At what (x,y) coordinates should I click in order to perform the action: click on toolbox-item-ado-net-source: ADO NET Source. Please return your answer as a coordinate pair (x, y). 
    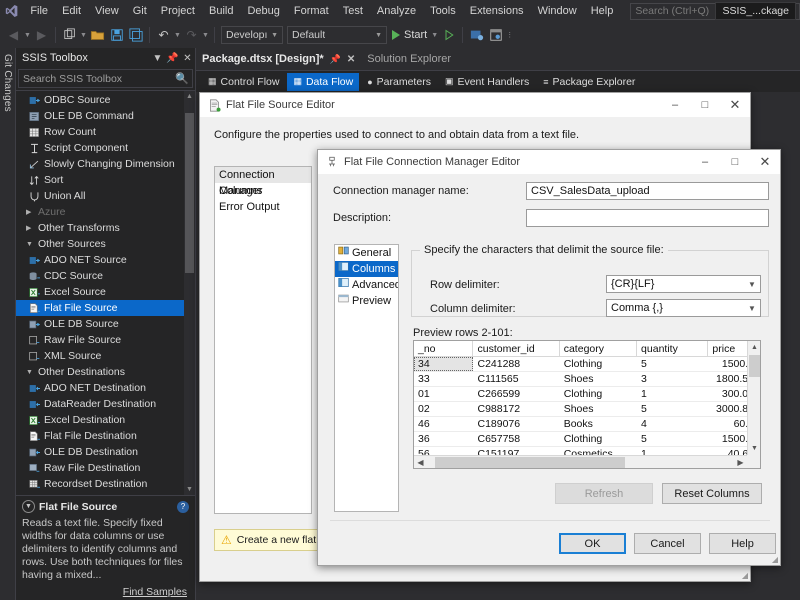
    Looking at the image, I should click on (105, 260).